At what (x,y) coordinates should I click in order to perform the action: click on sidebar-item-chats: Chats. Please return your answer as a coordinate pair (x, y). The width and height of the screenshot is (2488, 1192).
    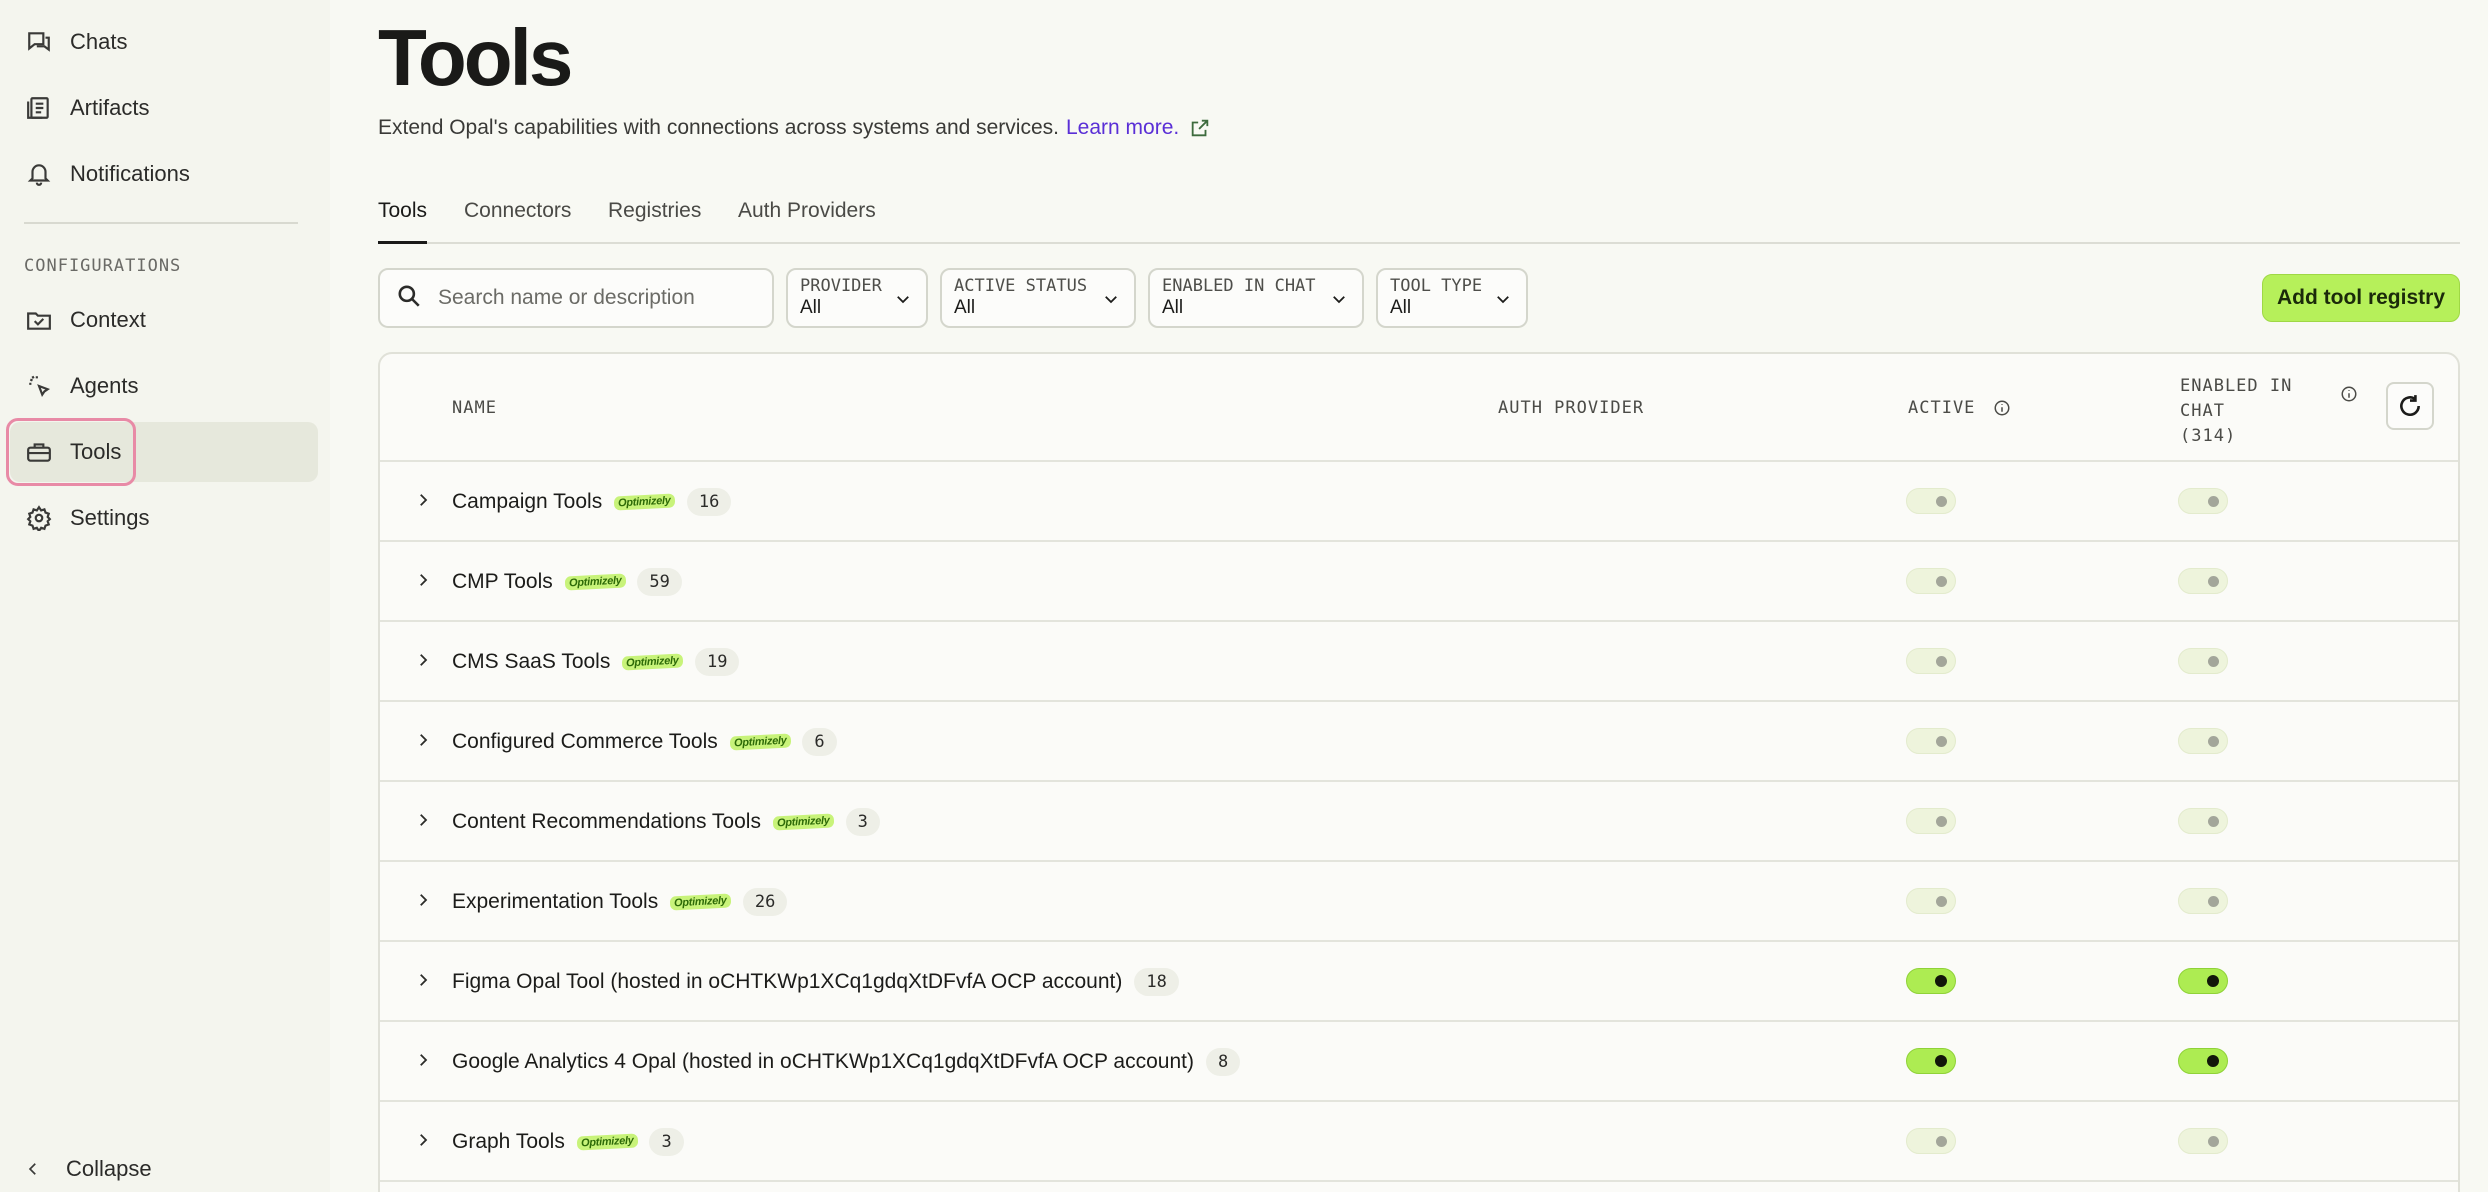
    Looking at the image, I should click on (164, 42).